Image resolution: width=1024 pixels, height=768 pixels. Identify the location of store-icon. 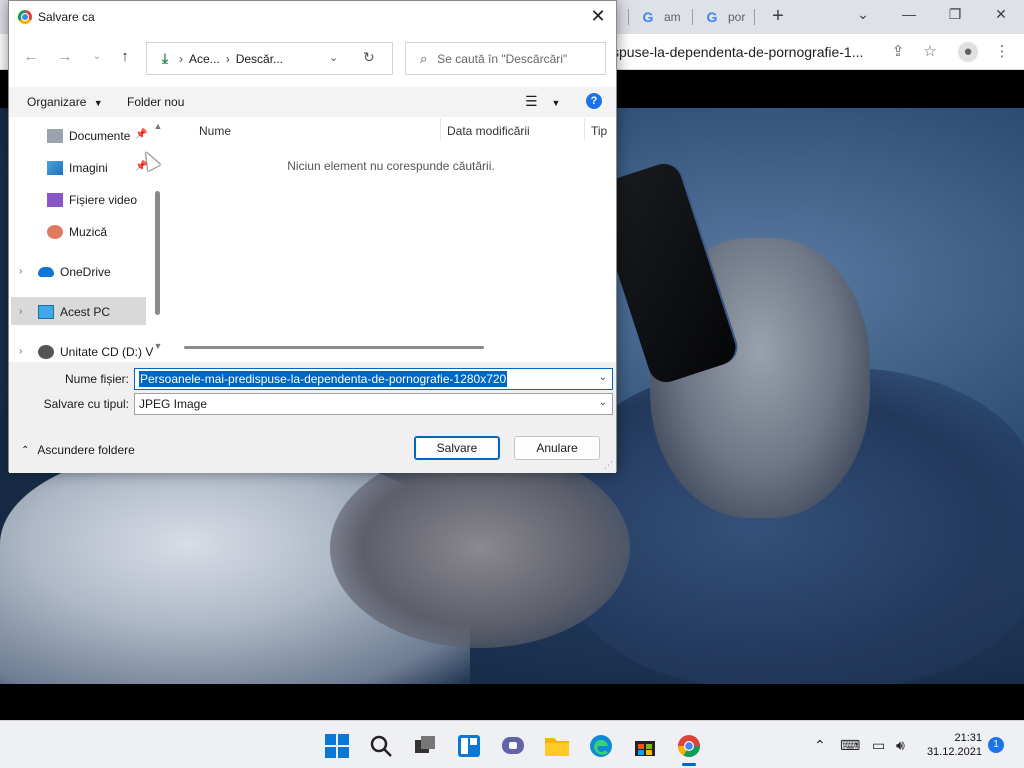
(645, 748).